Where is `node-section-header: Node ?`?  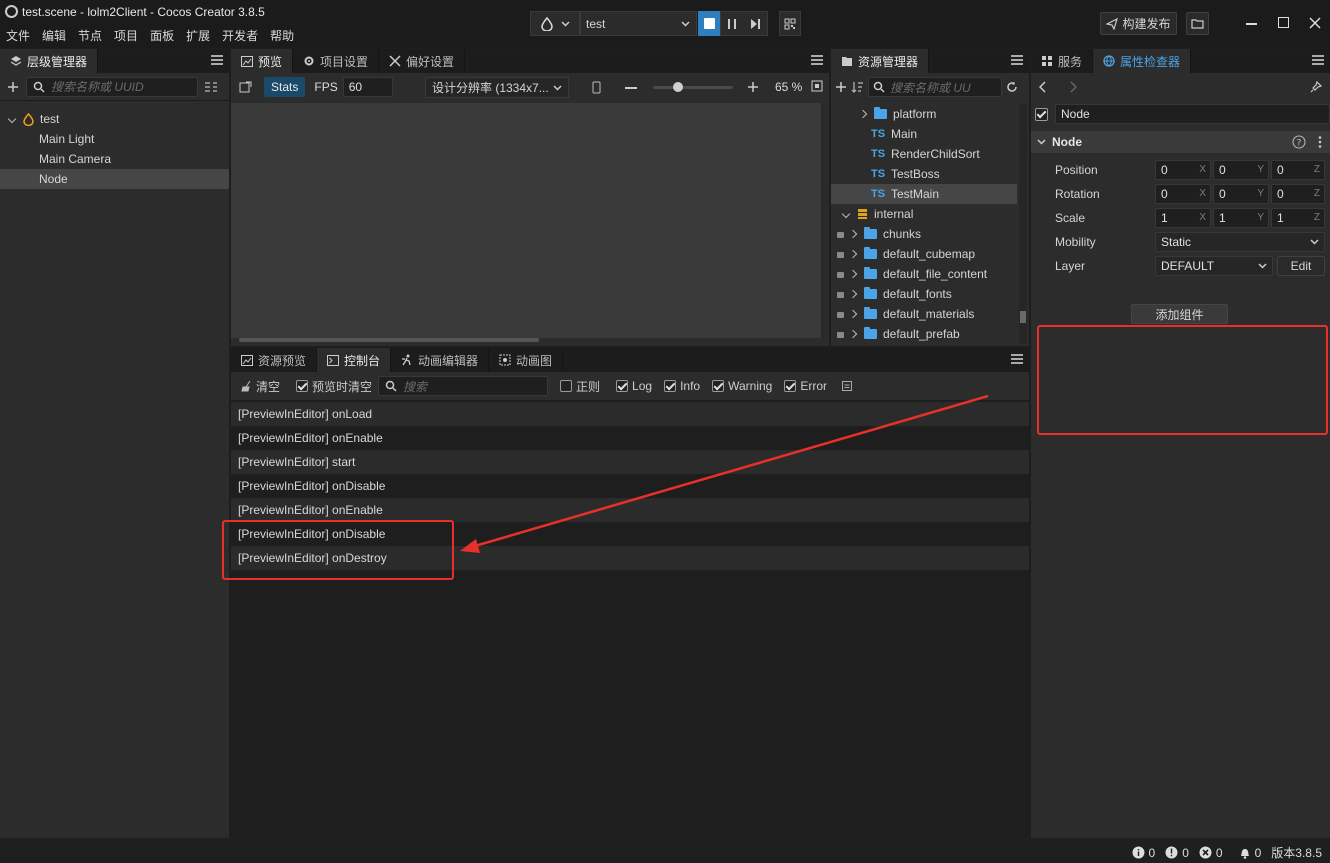
node-section-header: Node ? is located at coordinates (1180, 142).